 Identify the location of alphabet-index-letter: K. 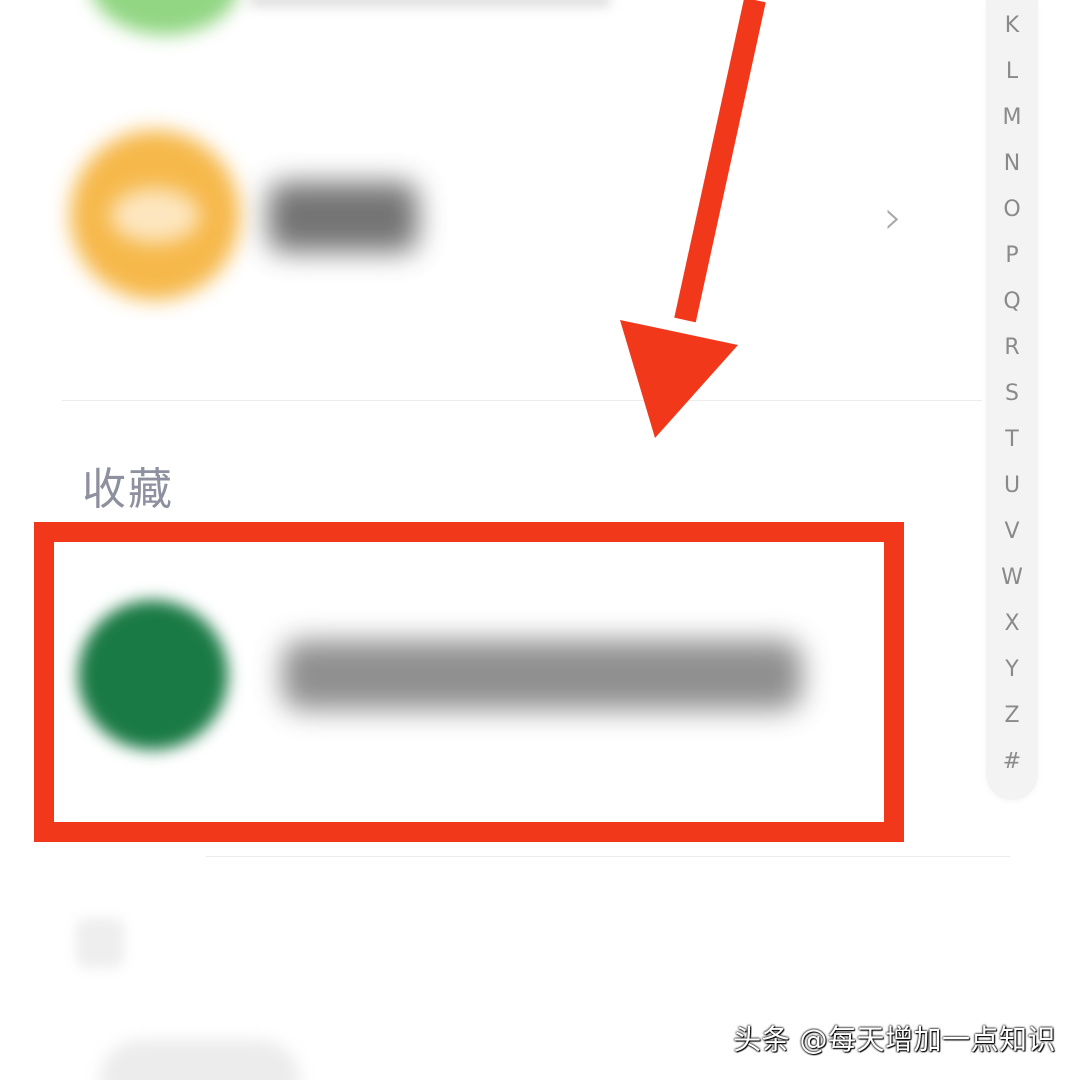
(1012, 26).